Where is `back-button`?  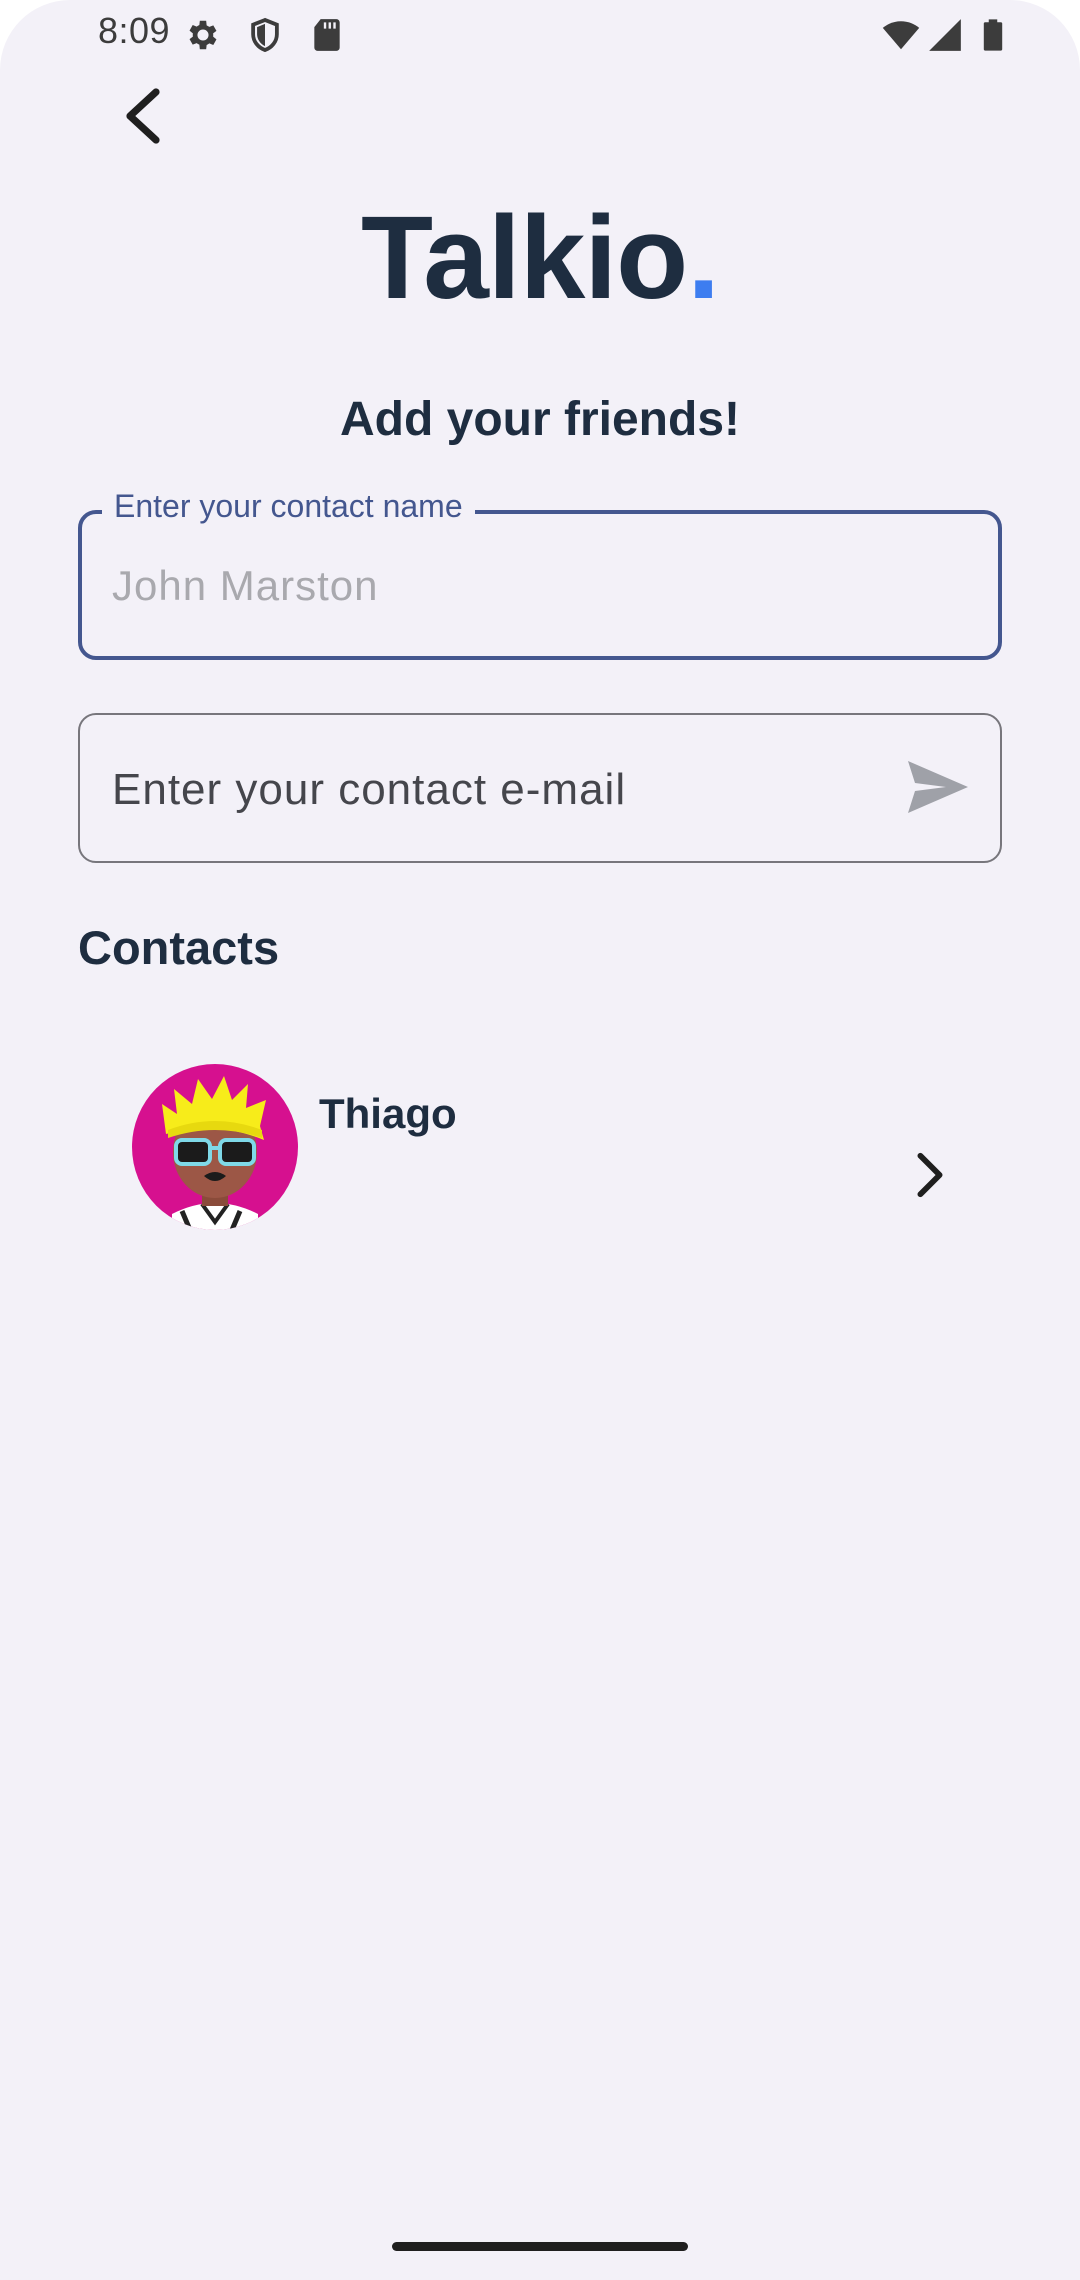 back-button is located at coordinates (142, 116).